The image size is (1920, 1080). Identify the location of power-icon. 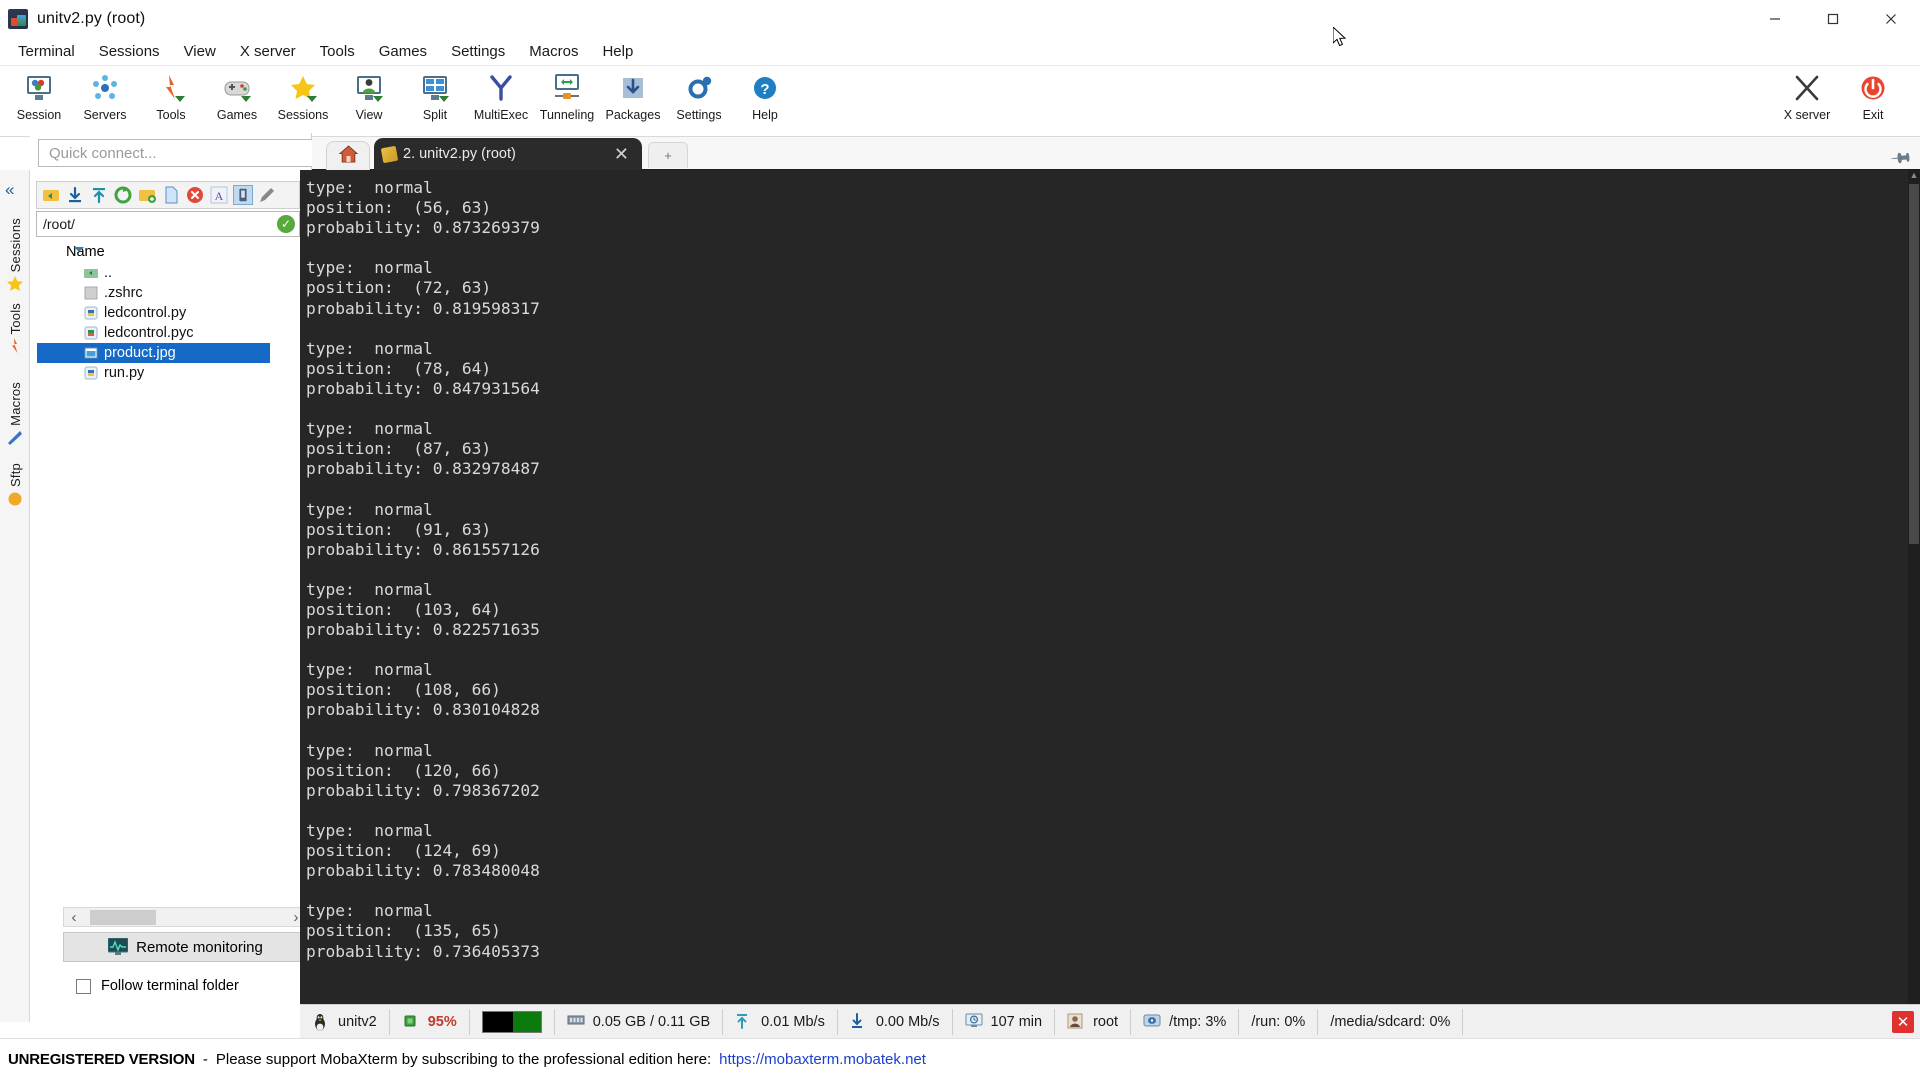
(1873, 88).